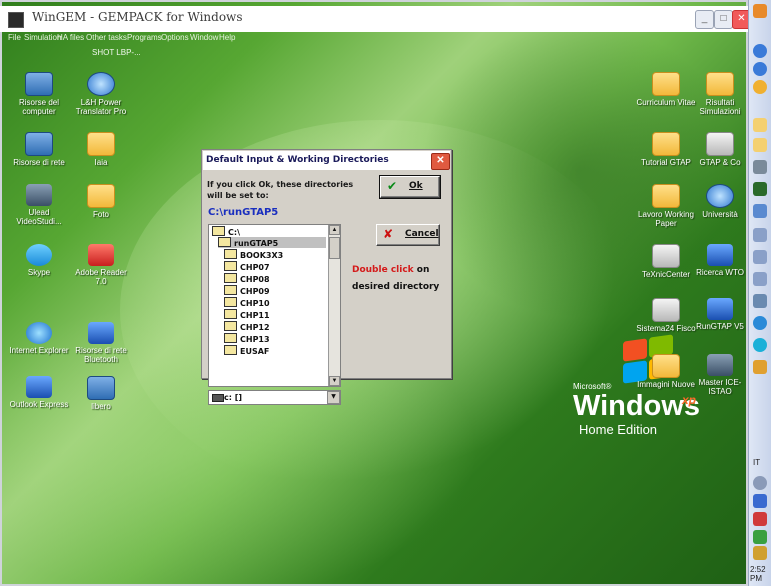 The width and height of the screenshot is (771, 586). What do you see at coordinates (723, 19) in the screenshot?
I see `maximize-button: □` at bounding box center [723, 19].